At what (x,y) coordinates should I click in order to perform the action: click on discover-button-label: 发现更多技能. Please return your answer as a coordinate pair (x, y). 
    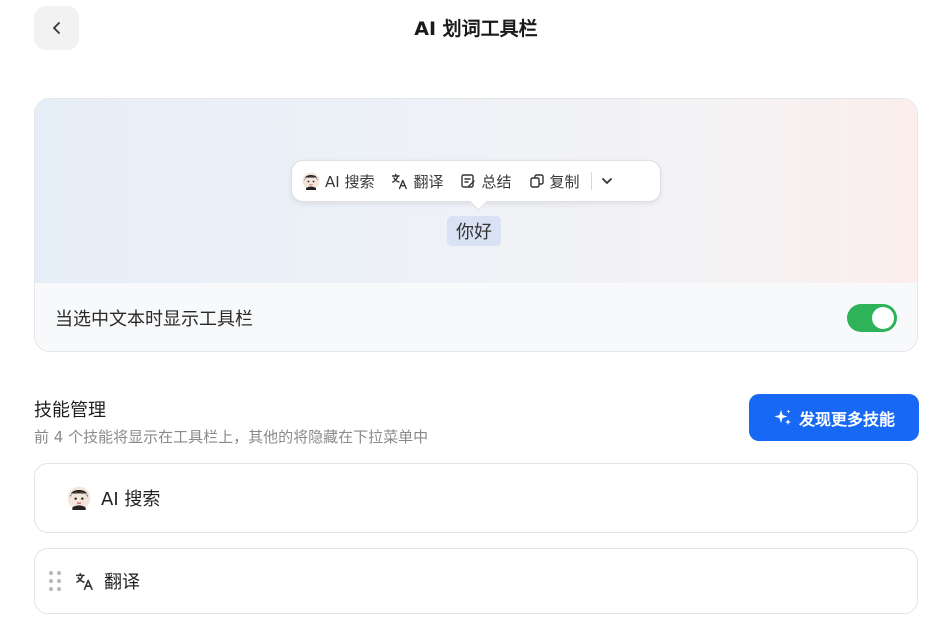
    Looking at the image, I should click on (846, 419).